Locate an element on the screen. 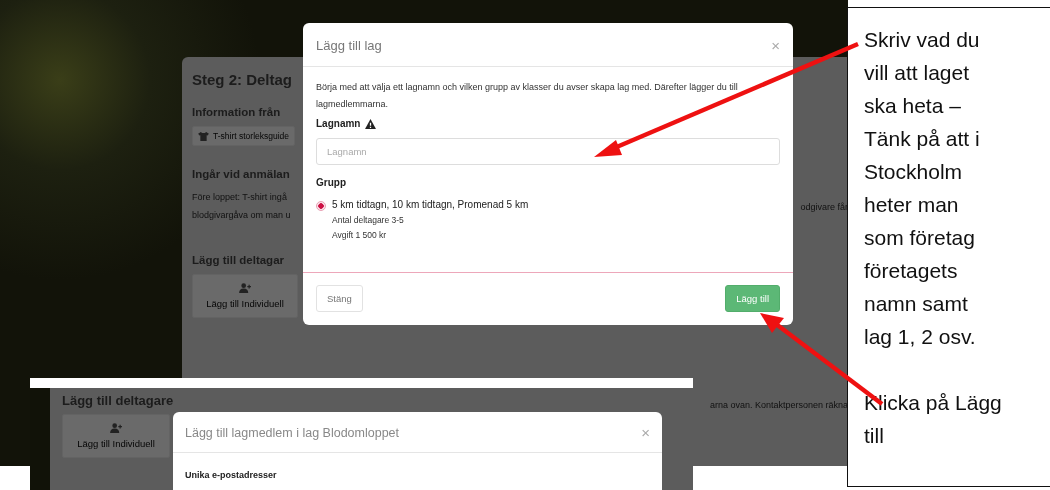 This screenshot has width=1050, height=490. info-text: blodgivargåva om man u is located at coordinates (241, 215).